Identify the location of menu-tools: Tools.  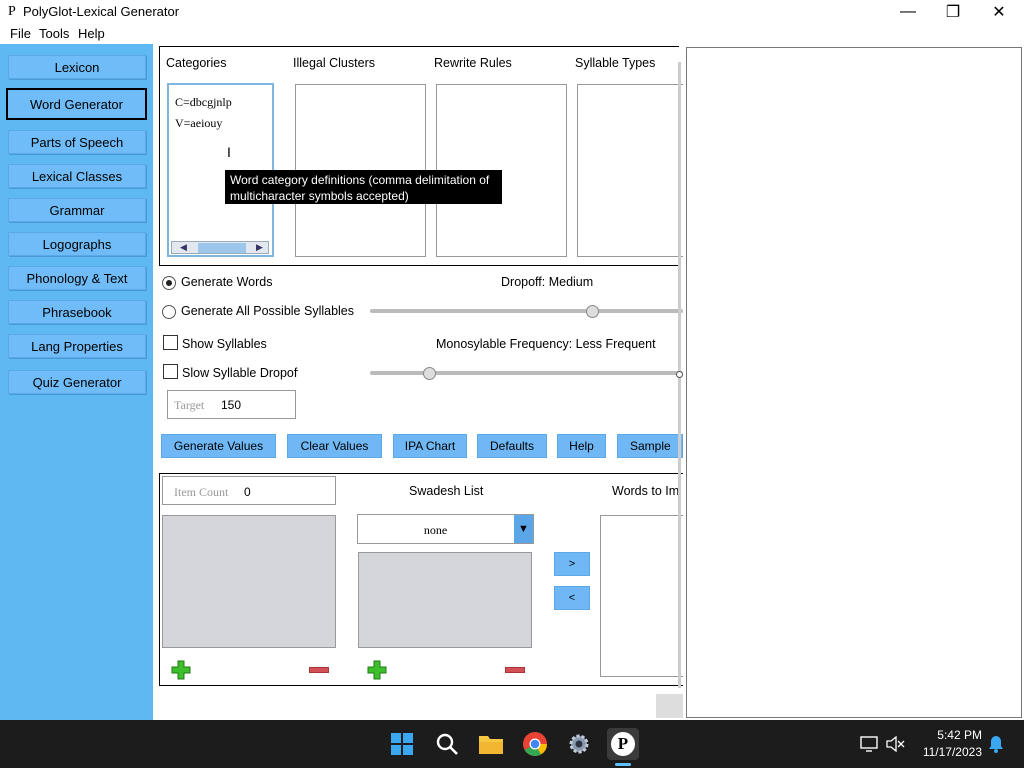
(54, 33).